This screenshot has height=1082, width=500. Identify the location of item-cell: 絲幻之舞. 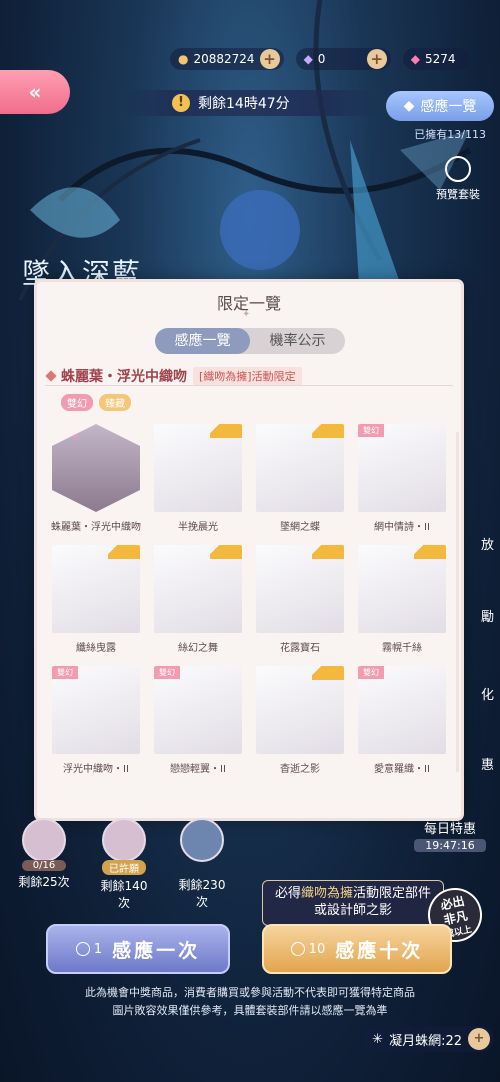
(198, 599).